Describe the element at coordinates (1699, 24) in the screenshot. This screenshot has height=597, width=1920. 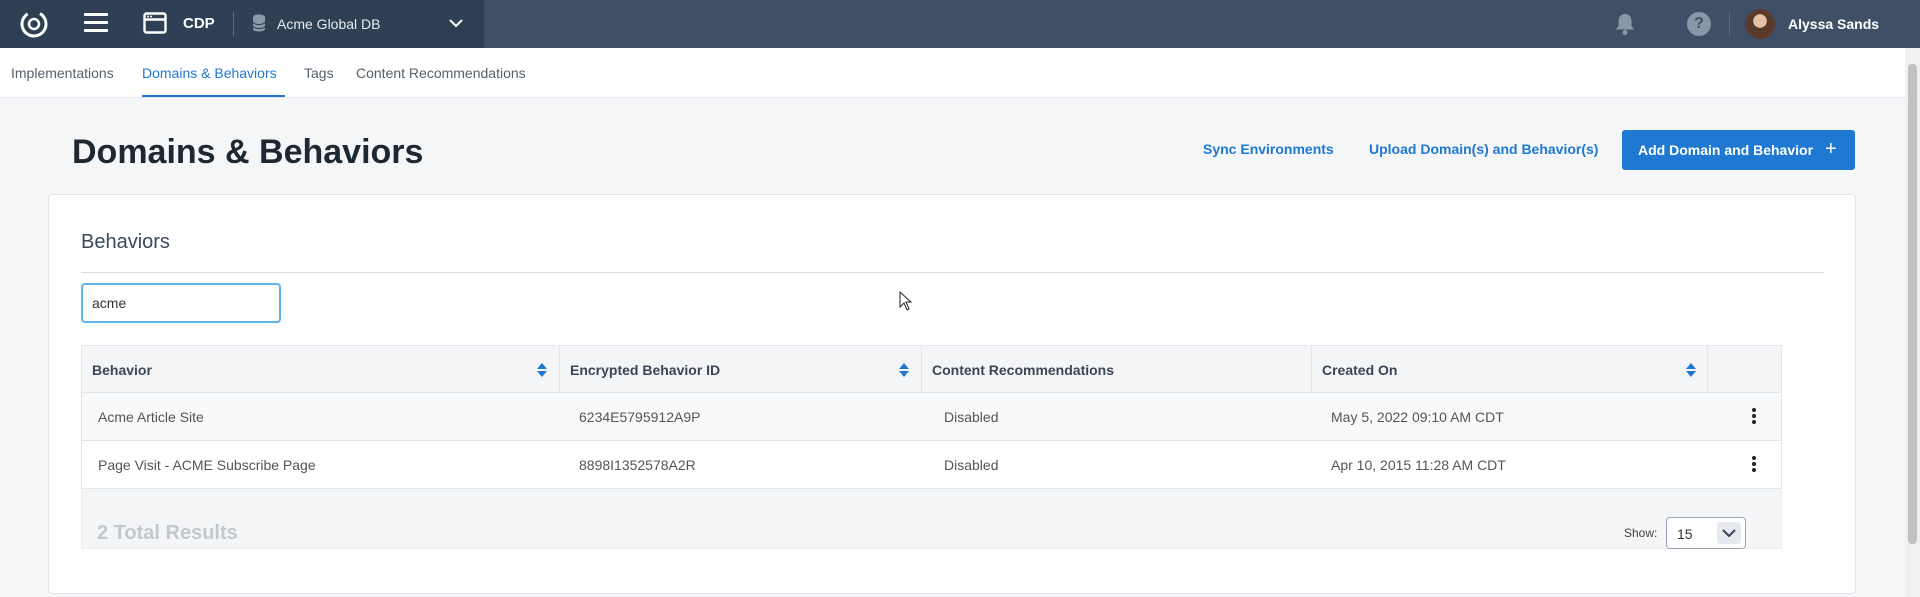
I see `help-icon: ?` at that location.